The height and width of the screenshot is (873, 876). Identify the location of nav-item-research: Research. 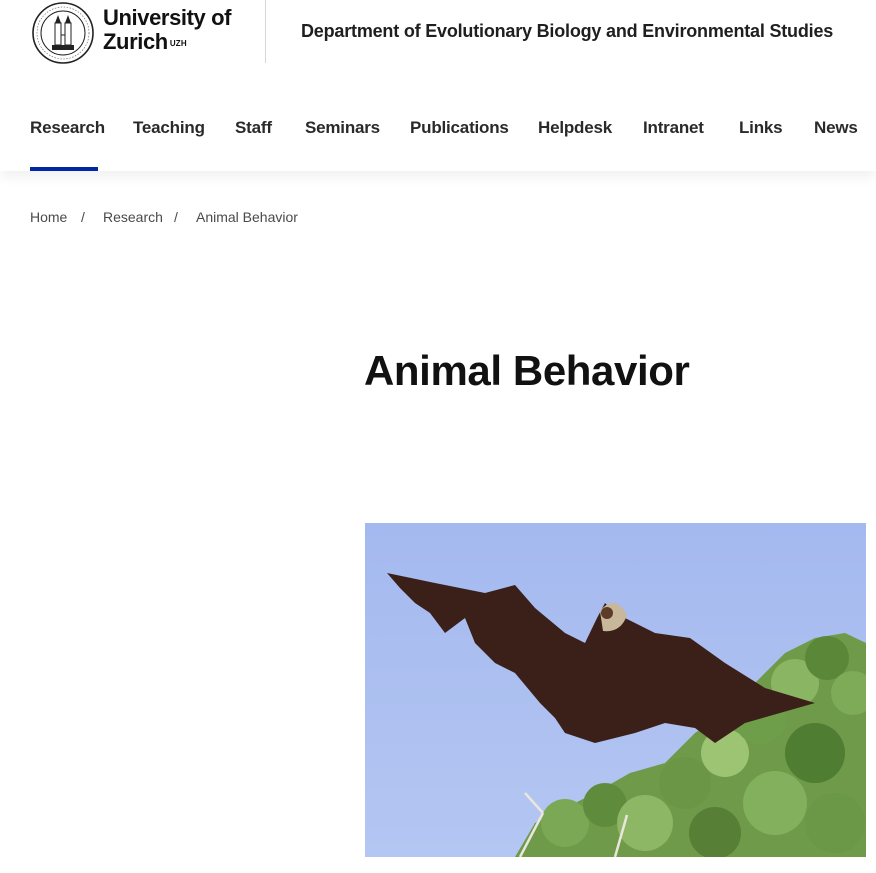
(67, 144).